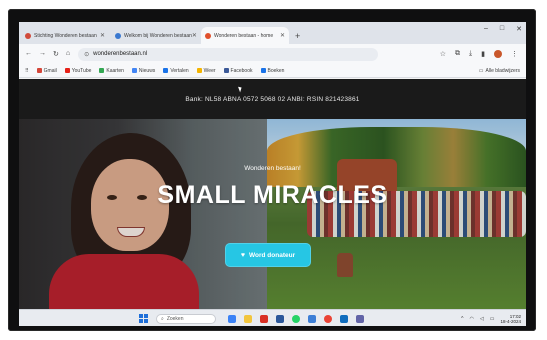 This screenshot has height=340, width=547. I want to click on home-icon: ⌂, so click(68, 54).